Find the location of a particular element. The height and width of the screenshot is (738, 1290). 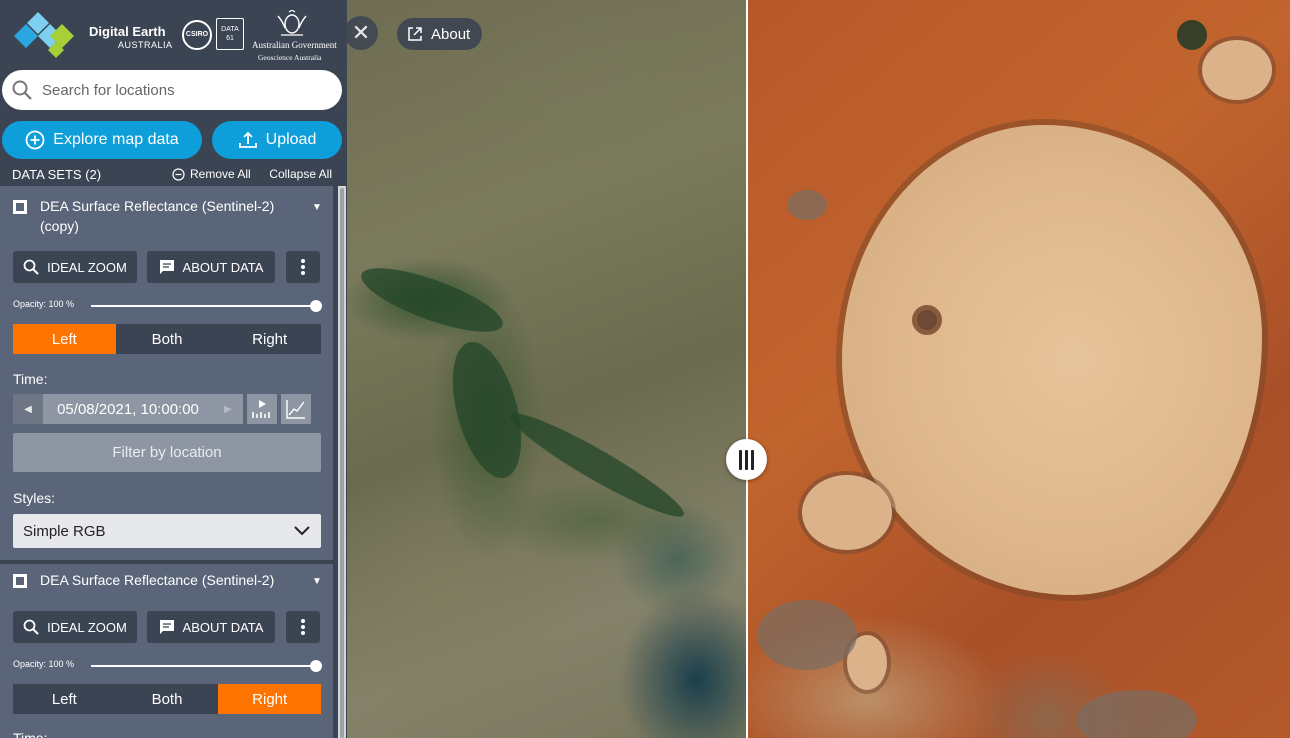

about-label: About is located at coordinates (451, 34).